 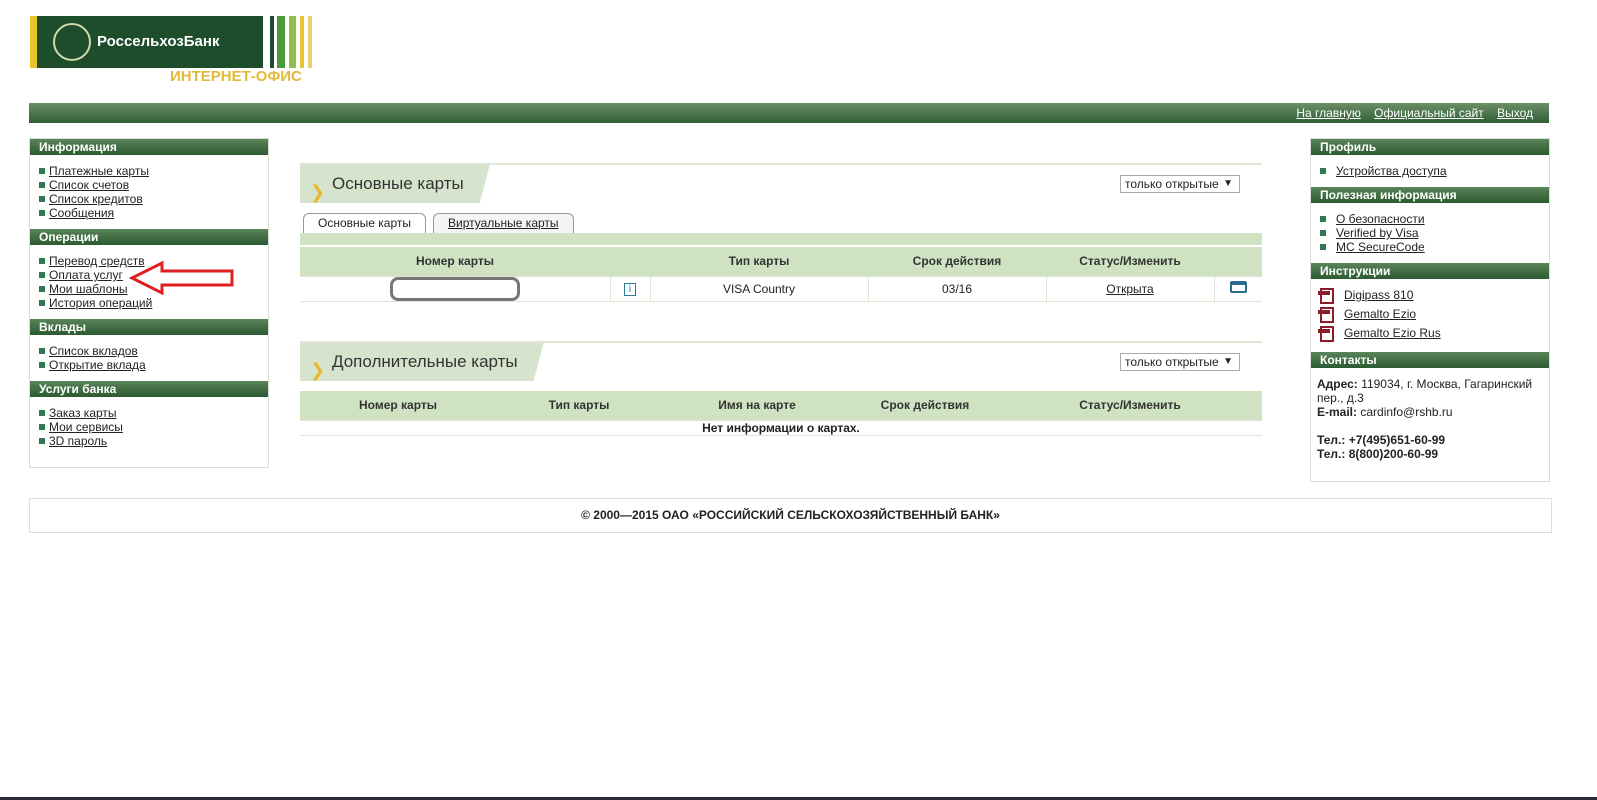 I want to click on tab-main-cards: Основные карты, so click(x=364, y=223).